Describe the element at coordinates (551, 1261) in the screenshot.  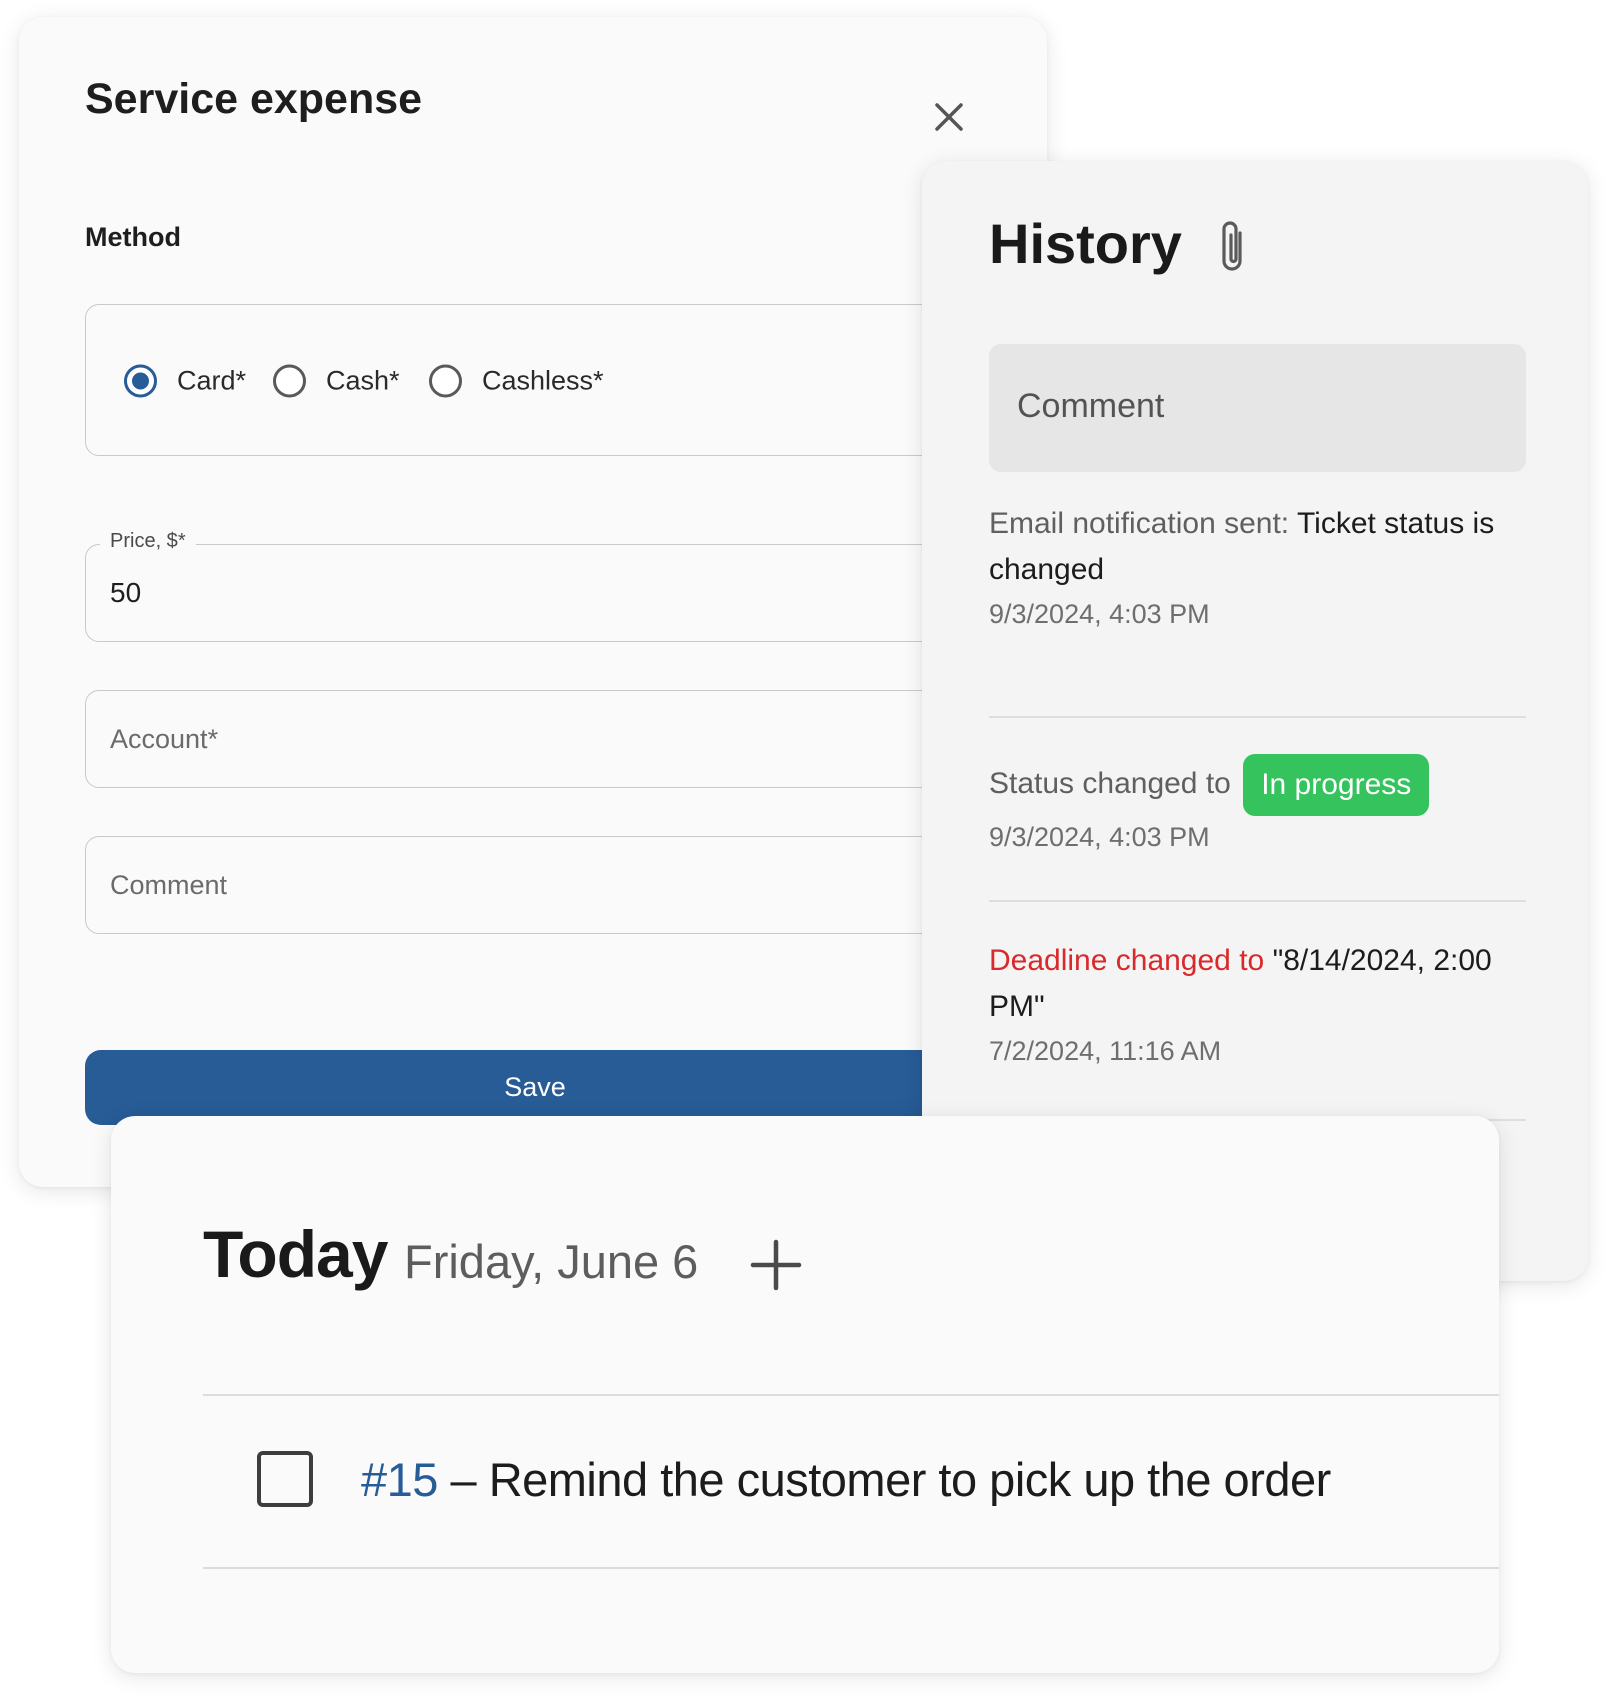
I see `today-date: Friday, June 6` at that location.